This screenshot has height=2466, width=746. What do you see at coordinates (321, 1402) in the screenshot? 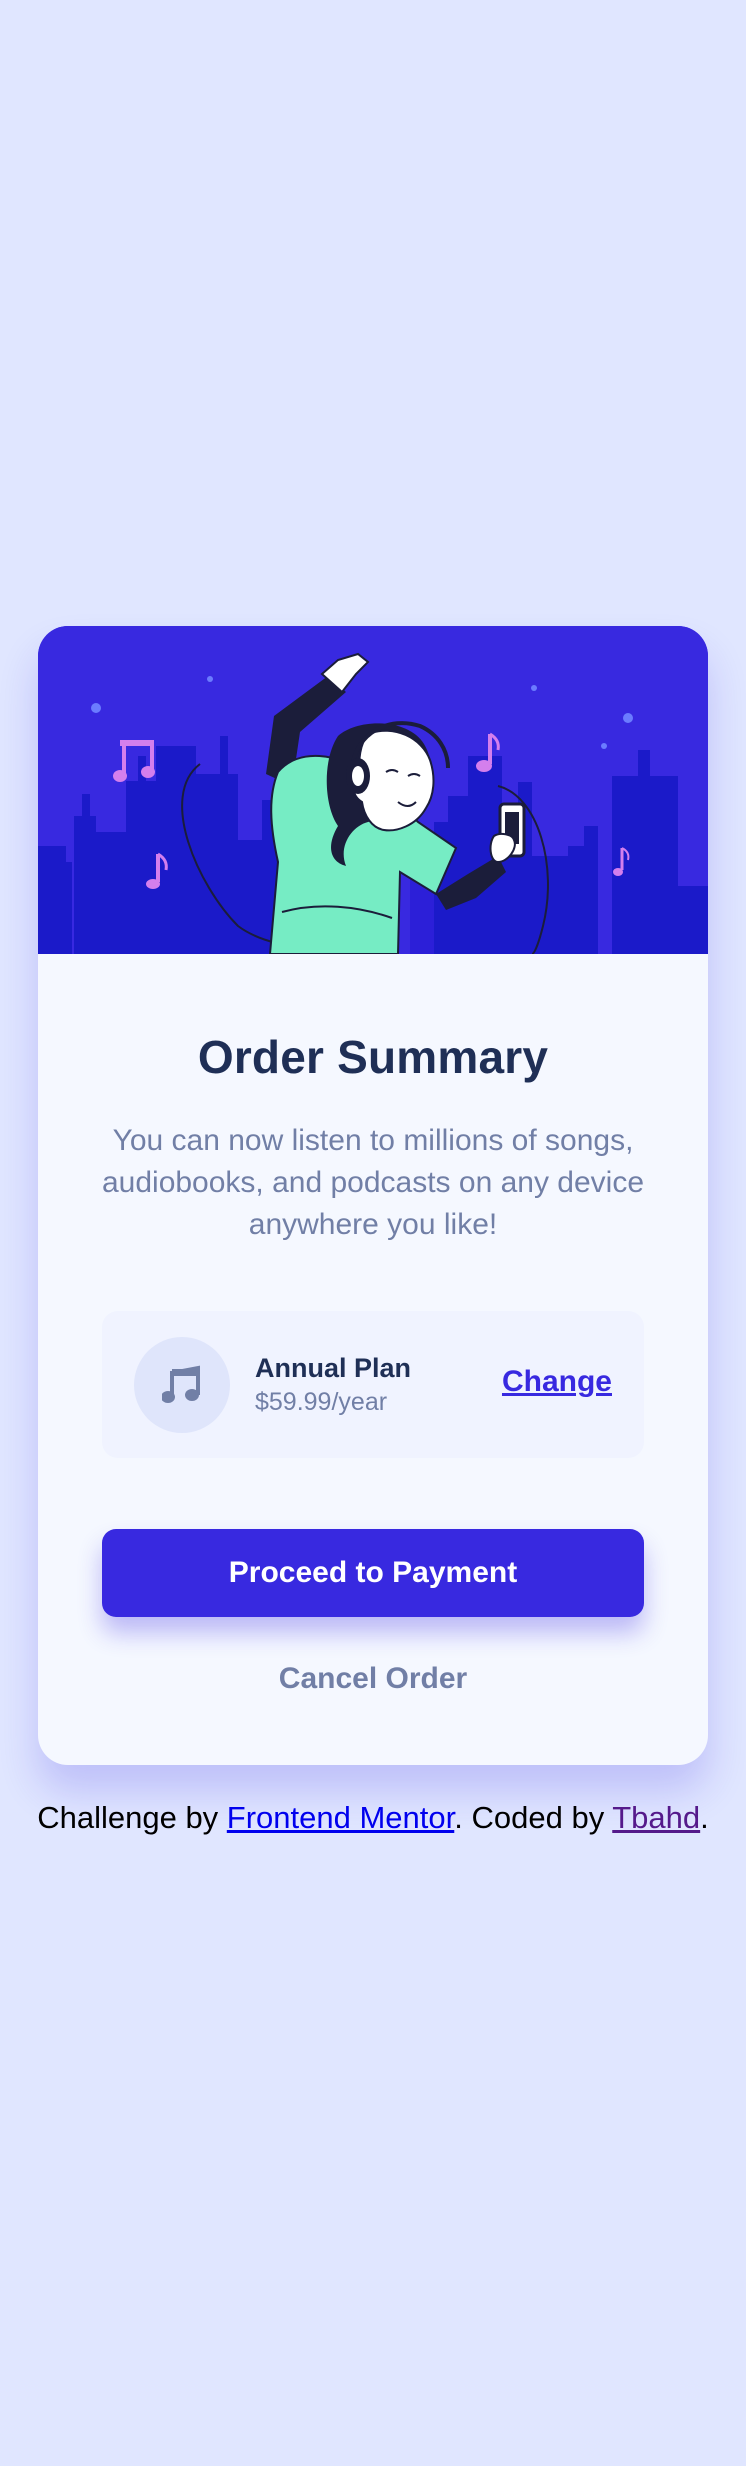
I see `plan-price: $59.99/year` at bounding box center [321, 1402].